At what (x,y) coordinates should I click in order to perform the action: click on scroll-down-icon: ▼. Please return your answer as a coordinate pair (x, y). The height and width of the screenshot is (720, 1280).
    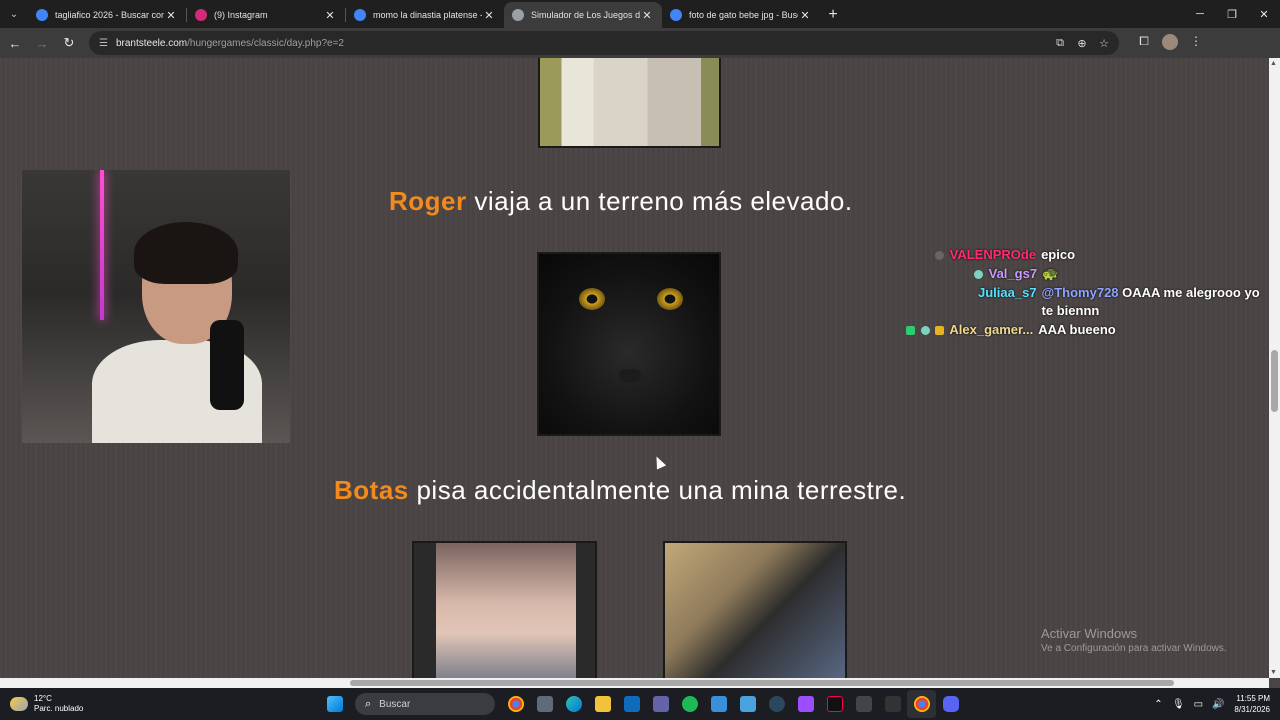
    Looking at the image, I should click on (1273, 672).